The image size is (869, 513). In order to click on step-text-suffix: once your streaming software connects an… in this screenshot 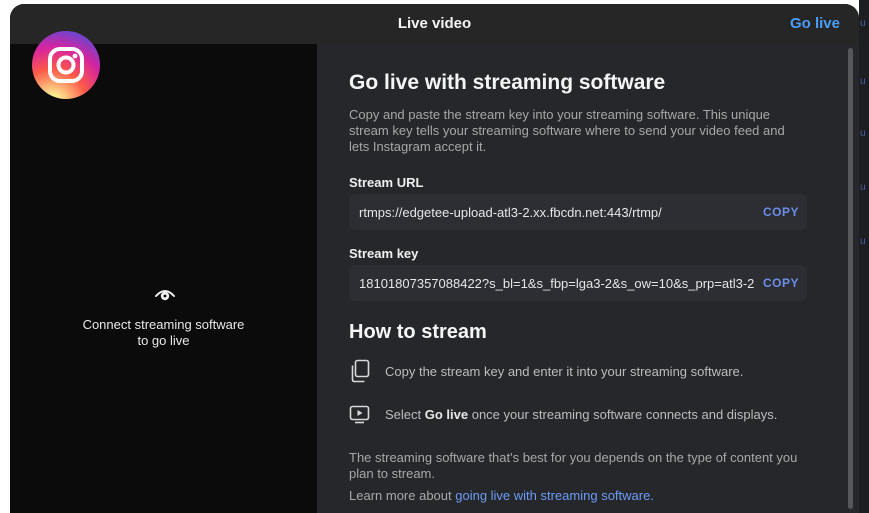, I will do `click(623, 414)`.